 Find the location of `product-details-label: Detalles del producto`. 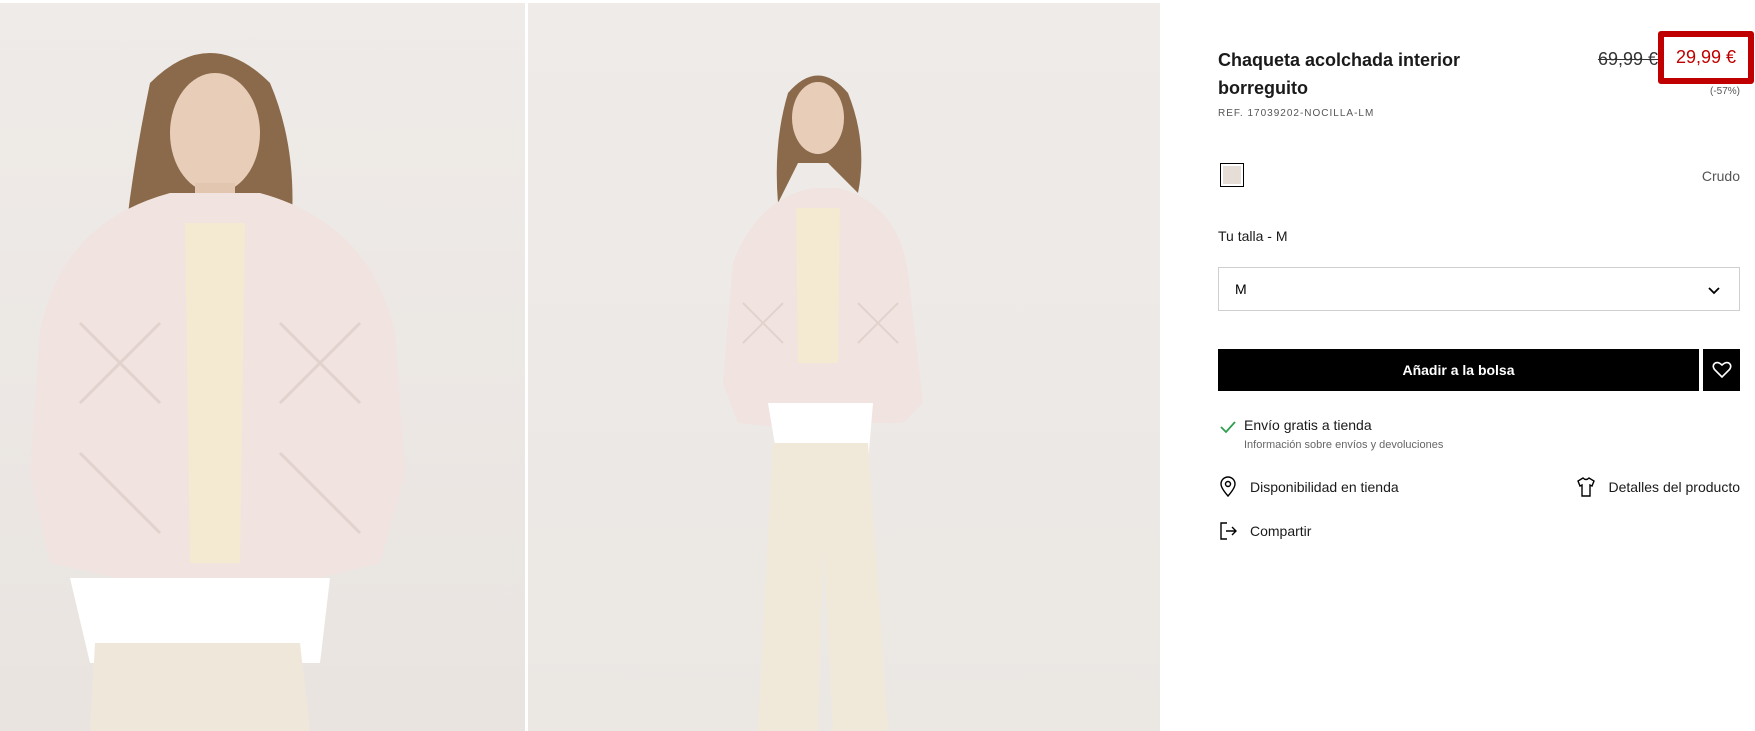

product-details-label: Detalles del producto is located at coordinates (1674, 487).